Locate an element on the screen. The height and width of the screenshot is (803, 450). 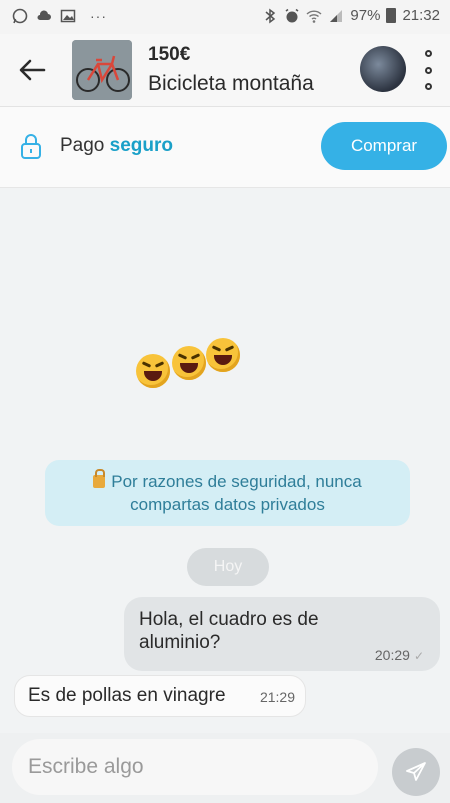
arrow-left-icon is located at coordinates (32, 70).